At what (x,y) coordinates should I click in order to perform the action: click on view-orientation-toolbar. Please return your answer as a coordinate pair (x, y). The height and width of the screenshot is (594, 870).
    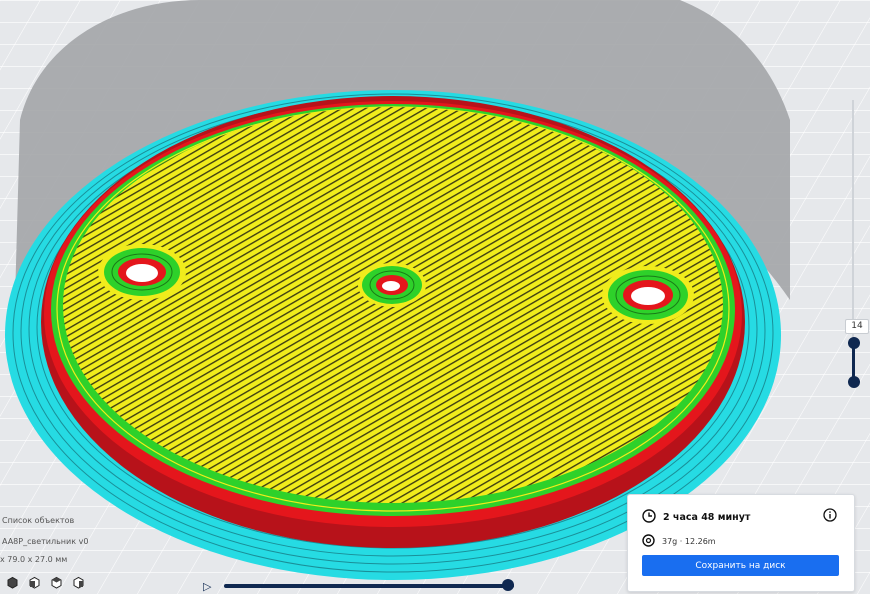
    Looking at the image, I should click on (45, 582).